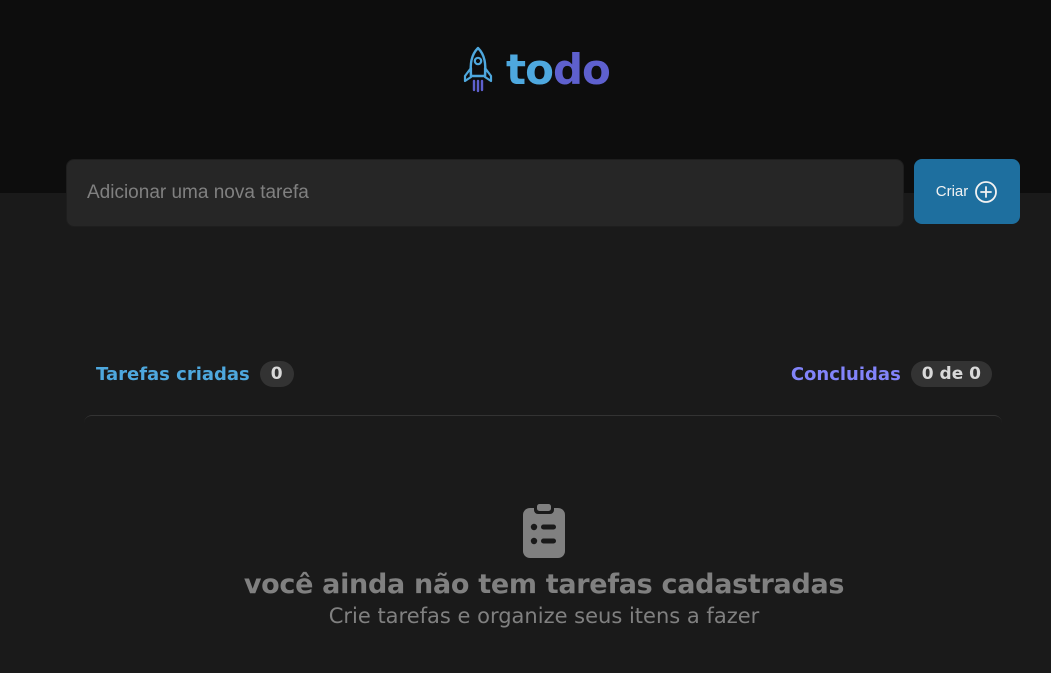 Image resolution: width=1051 pixels, height=673 pixels. What do you see at coordinates (478, 69) in the screenshot?
I see `rocket-icon` at bounding box center [478, 69].